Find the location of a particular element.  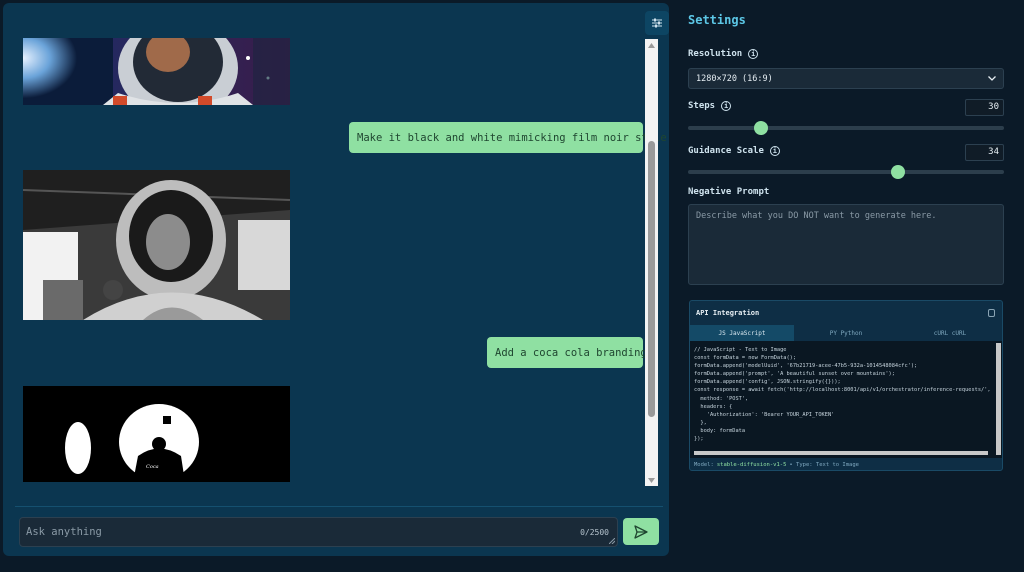

chat-scrollbar is located at coordinates (651, 262).